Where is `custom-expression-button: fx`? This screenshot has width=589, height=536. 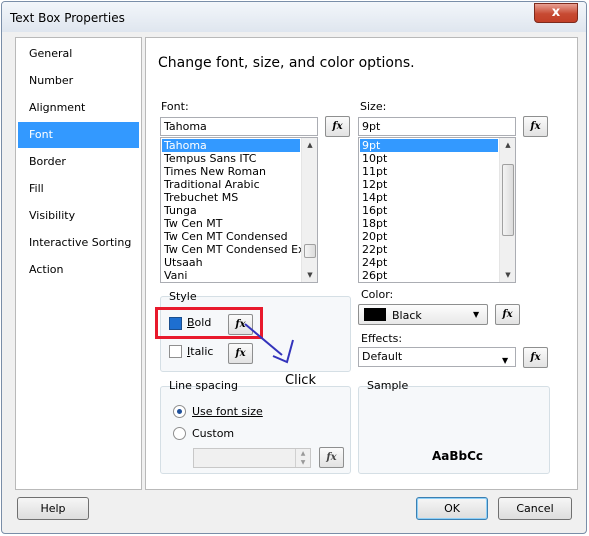 custom-expression-button: fx is located at coordinates (331, 457).